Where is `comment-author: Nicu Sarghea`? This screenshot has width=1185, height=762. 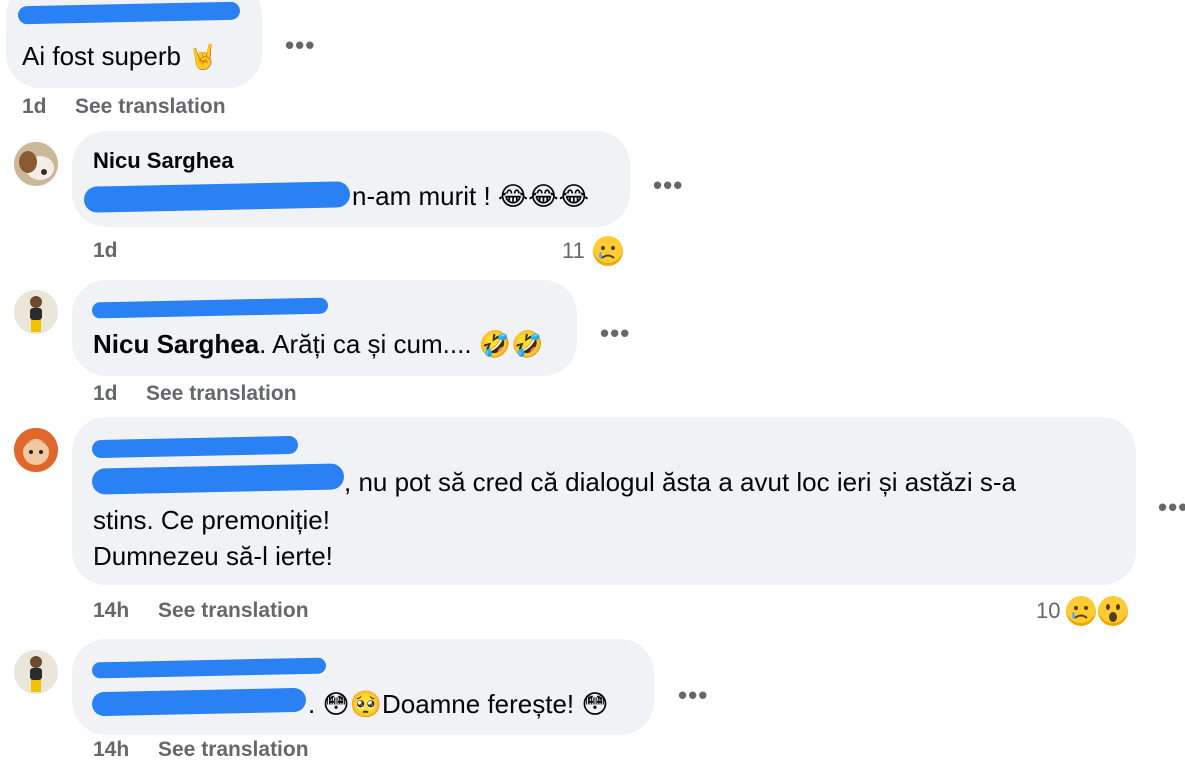
comment-author: Nicu Sarghea is located at coordinates (163, 161).